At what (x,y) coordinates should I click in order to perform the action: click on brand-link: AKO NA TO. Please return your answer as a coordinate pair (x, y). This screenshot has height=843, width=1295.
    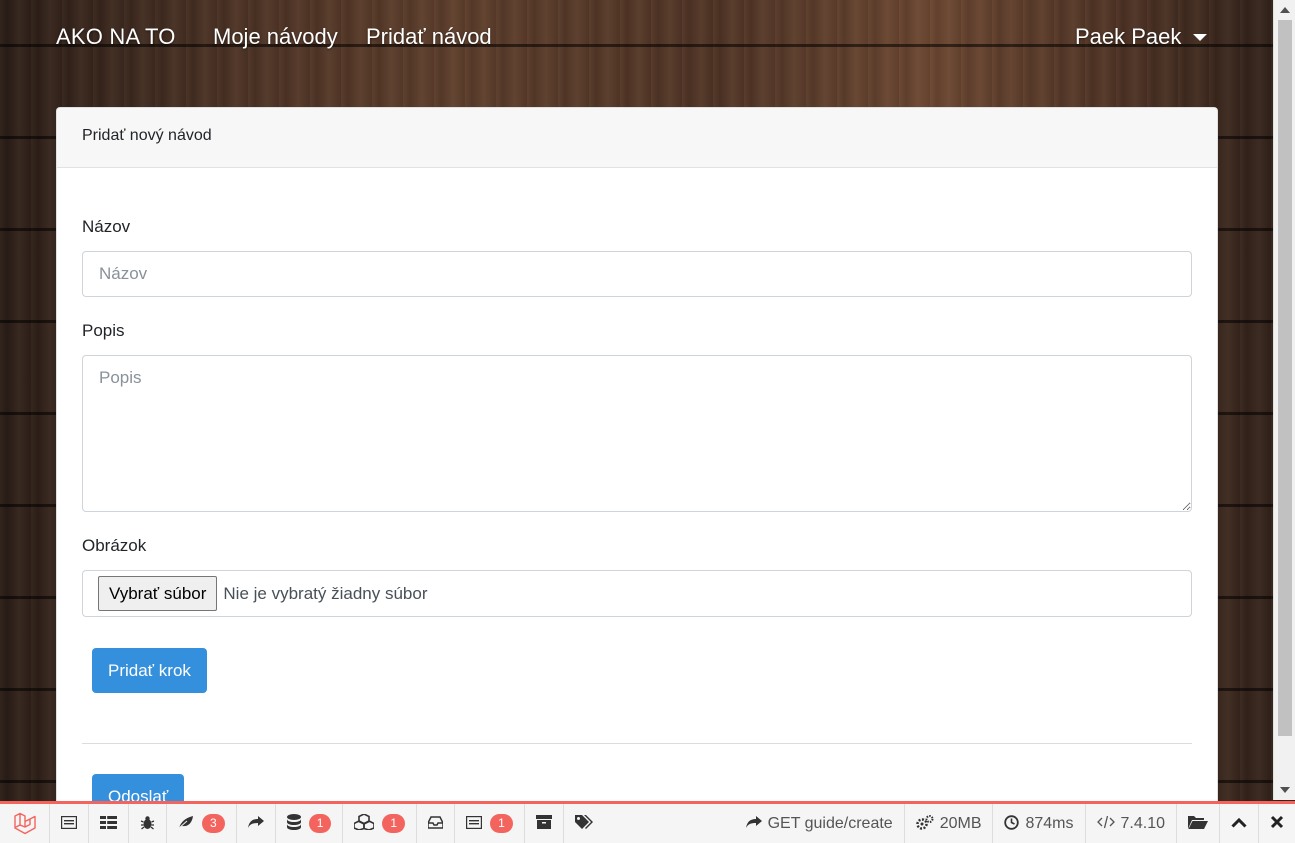
    Looking at the image, I should click on (116, 37).